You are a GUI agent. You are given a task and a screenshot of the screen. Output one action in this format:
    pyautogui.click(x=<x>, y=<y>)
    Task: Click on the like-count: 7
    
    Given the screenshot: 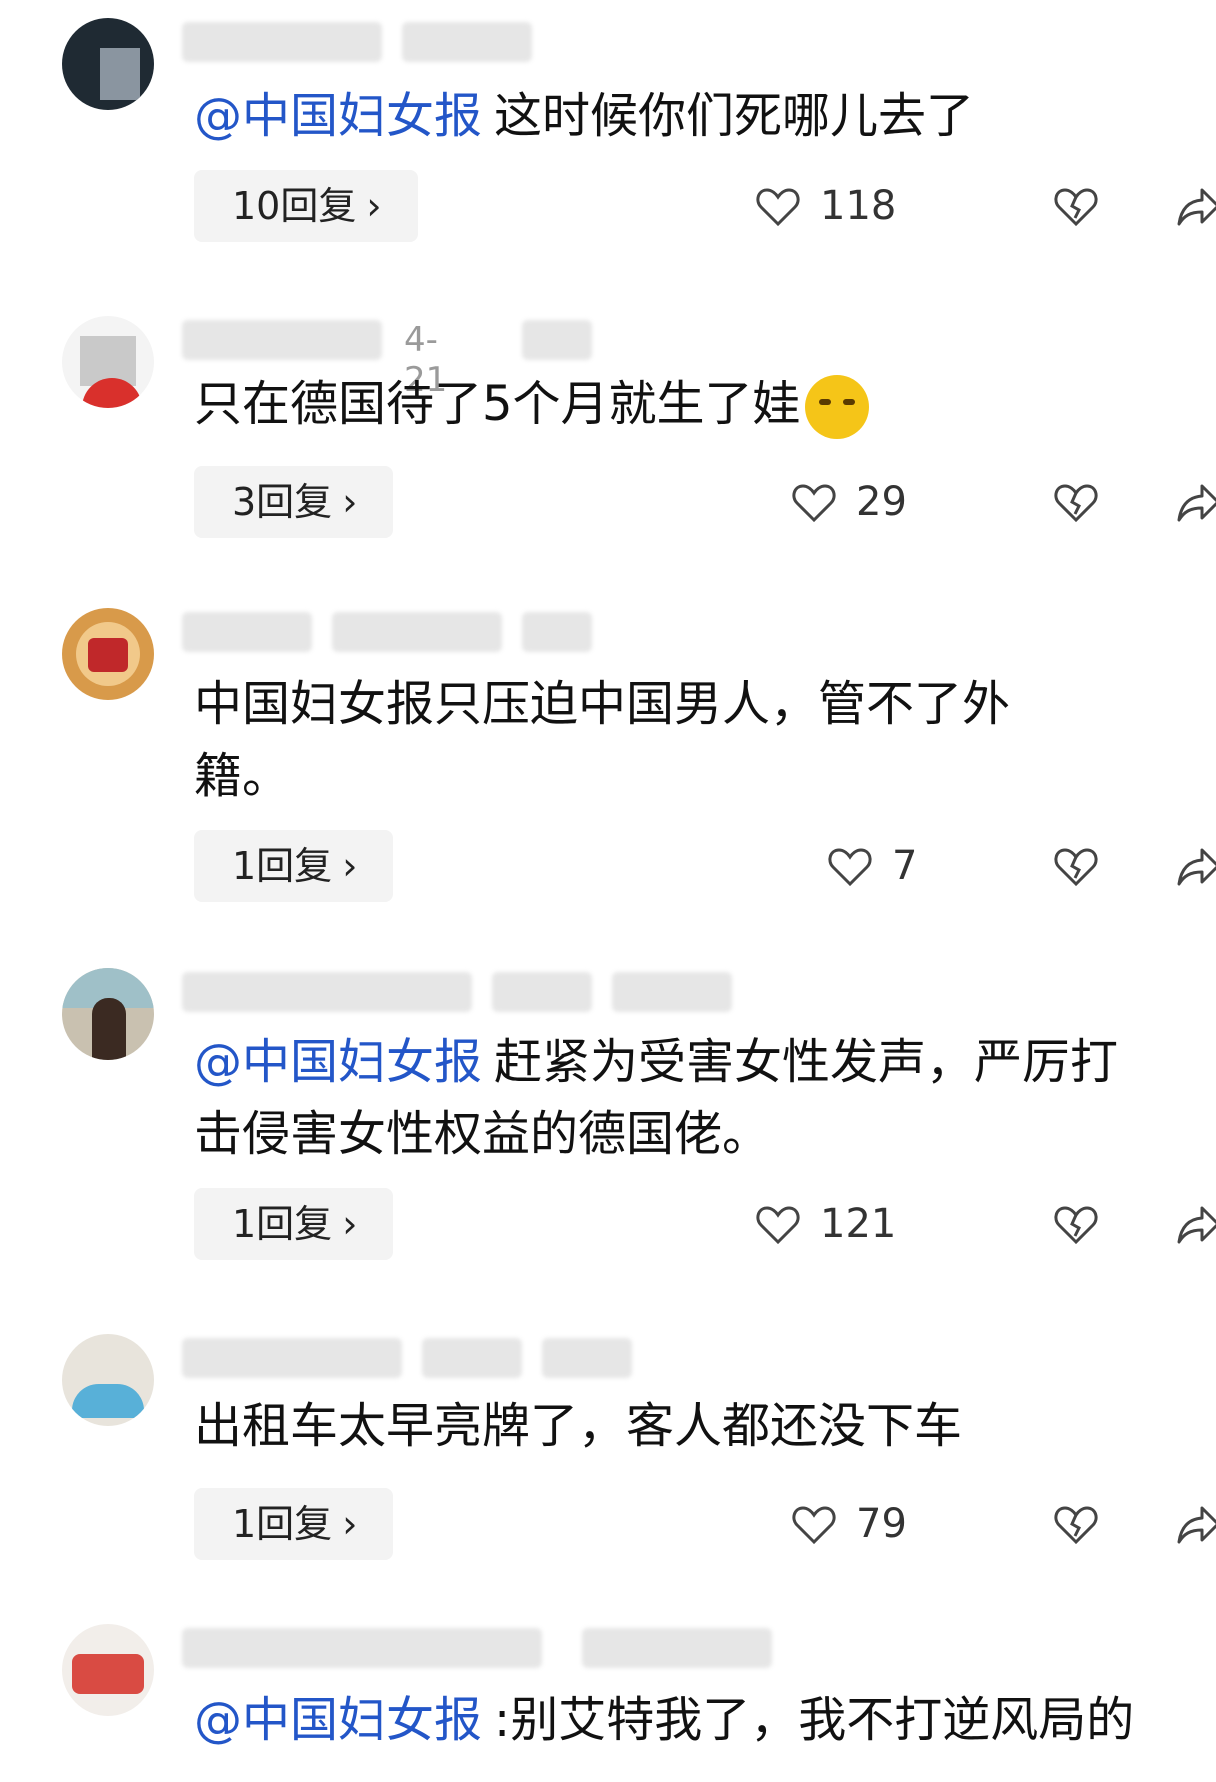 What is the action you would take?
    pyautogui.click(x=905, y=866)
    